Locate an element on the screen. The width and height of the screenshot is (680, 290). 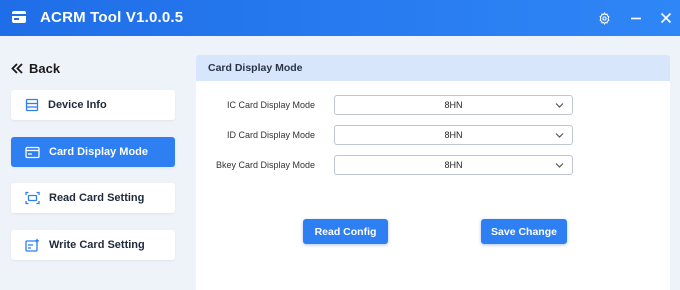
sidebar-item-label: Device Info is located at coordinates (77, 105).